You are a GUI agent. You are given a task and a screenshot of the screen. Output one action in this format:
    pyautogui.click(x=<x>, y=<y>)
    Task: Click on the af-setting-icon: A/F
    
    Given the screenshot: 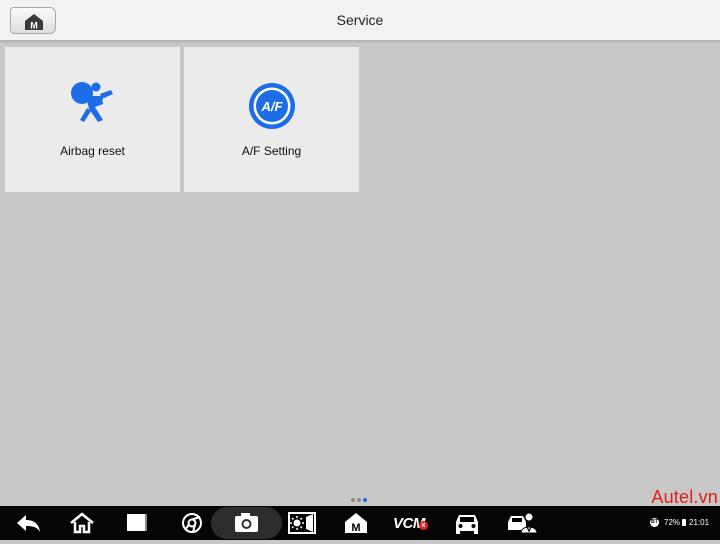 What is the action you would take?
    pyautogui.click(x=272, y=106)
    